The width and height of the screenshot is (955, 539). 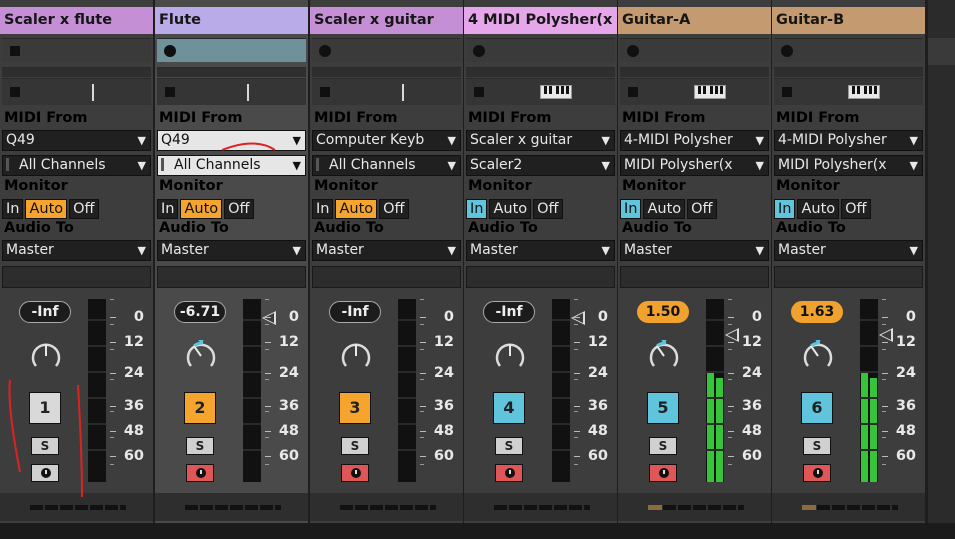 What do you see at coordinates (848, 20) in the screenshot?
I see `track-title: Guitar-B` at bounding box center [848, 20].